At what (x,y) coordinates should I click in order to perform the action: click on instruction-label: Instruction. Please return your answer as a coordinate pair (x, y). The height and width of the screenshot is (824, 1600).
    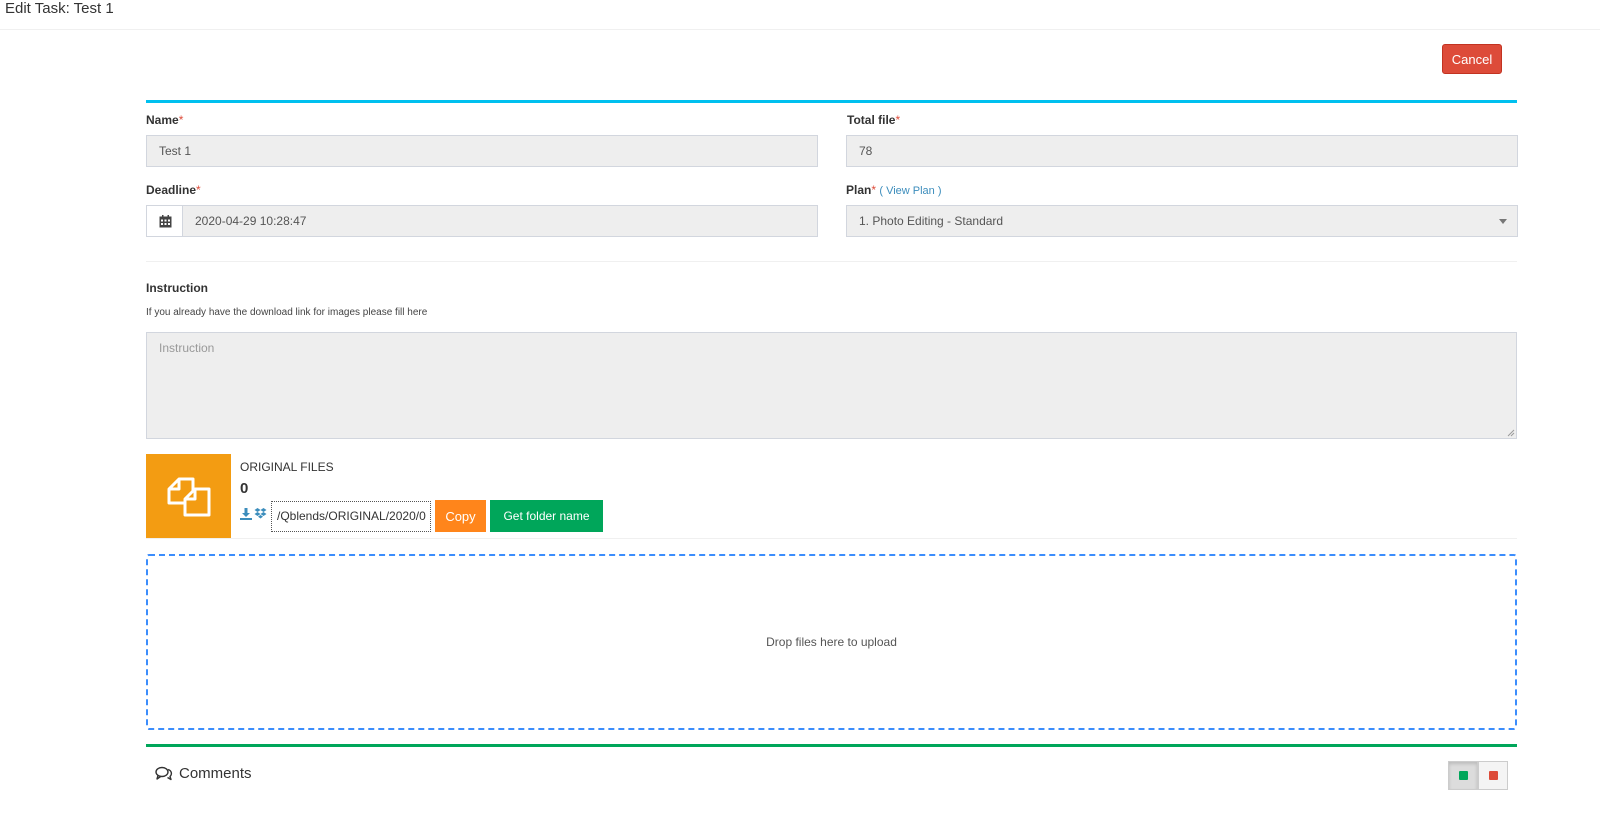
    Looking at the image, I should click on (177, 288).